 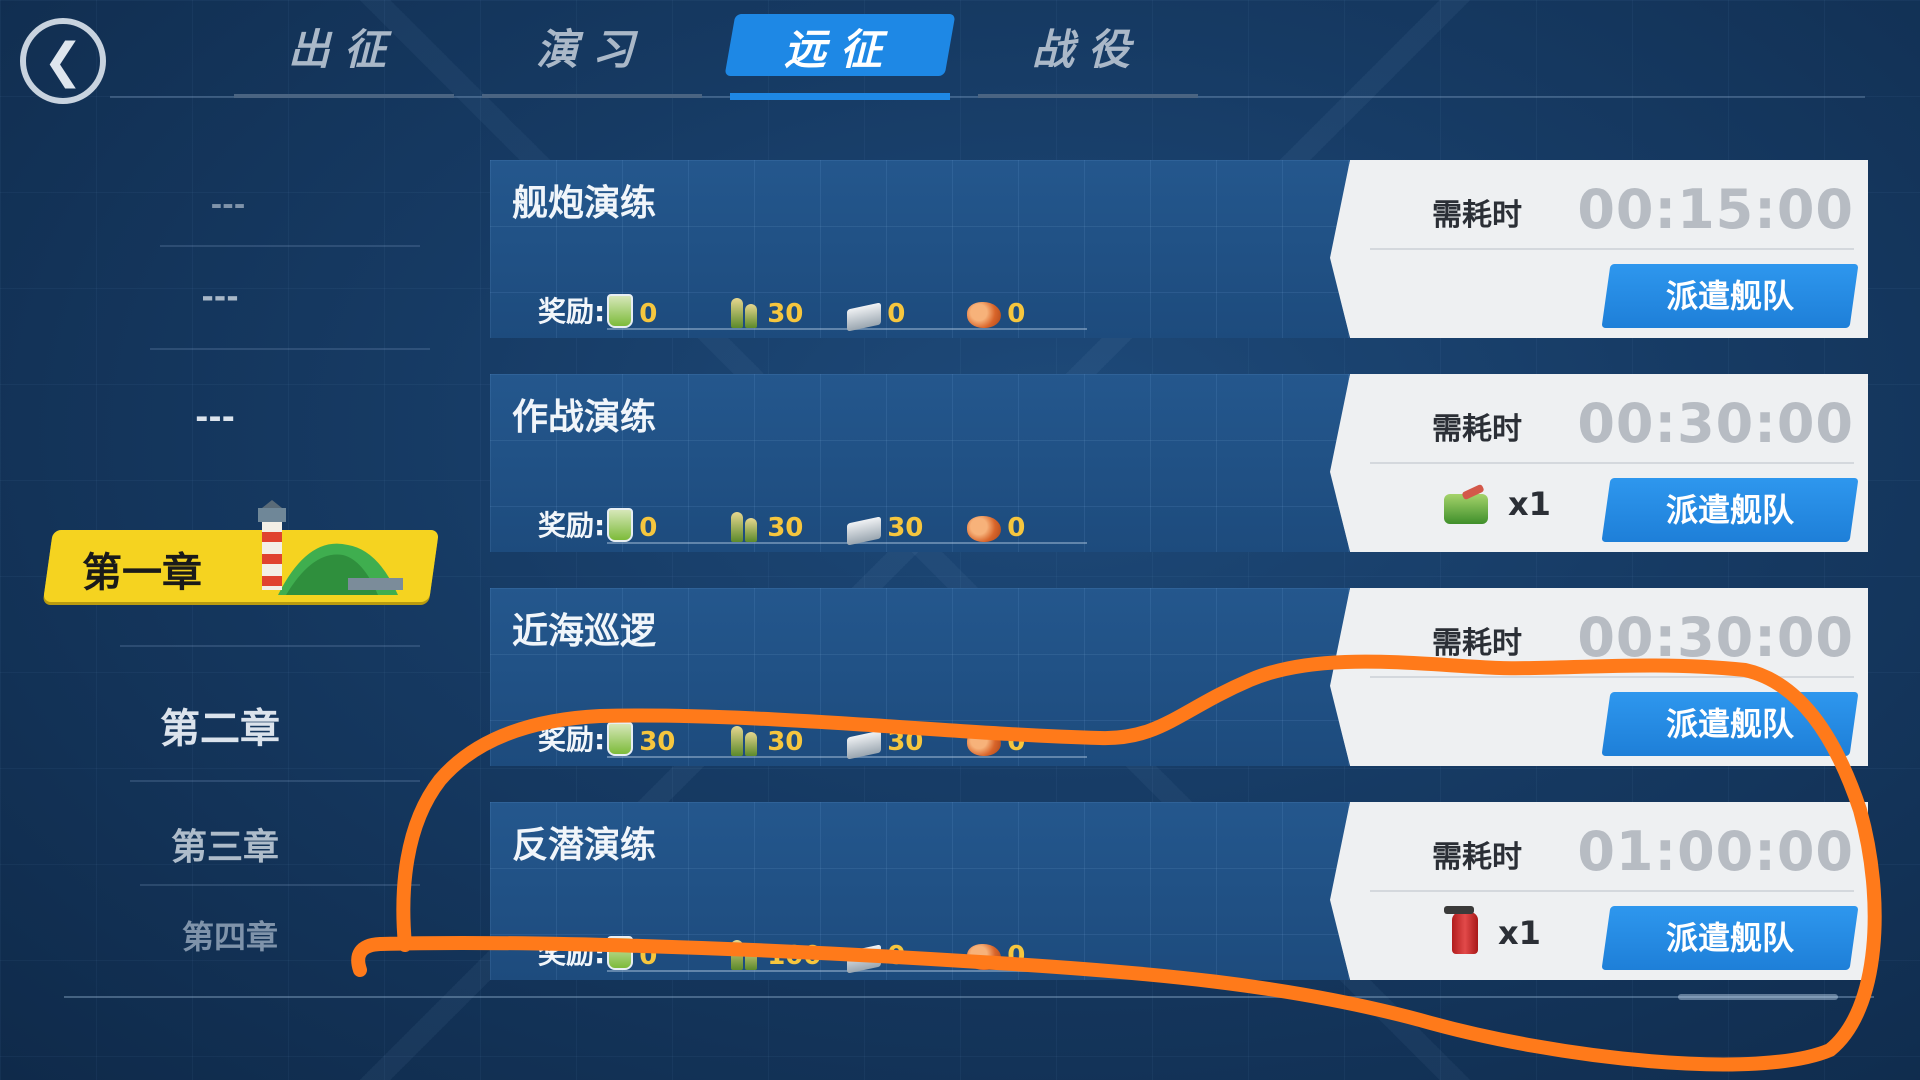 I want to click on chapter-item-2: 第二章, so click(x=220, y=725).